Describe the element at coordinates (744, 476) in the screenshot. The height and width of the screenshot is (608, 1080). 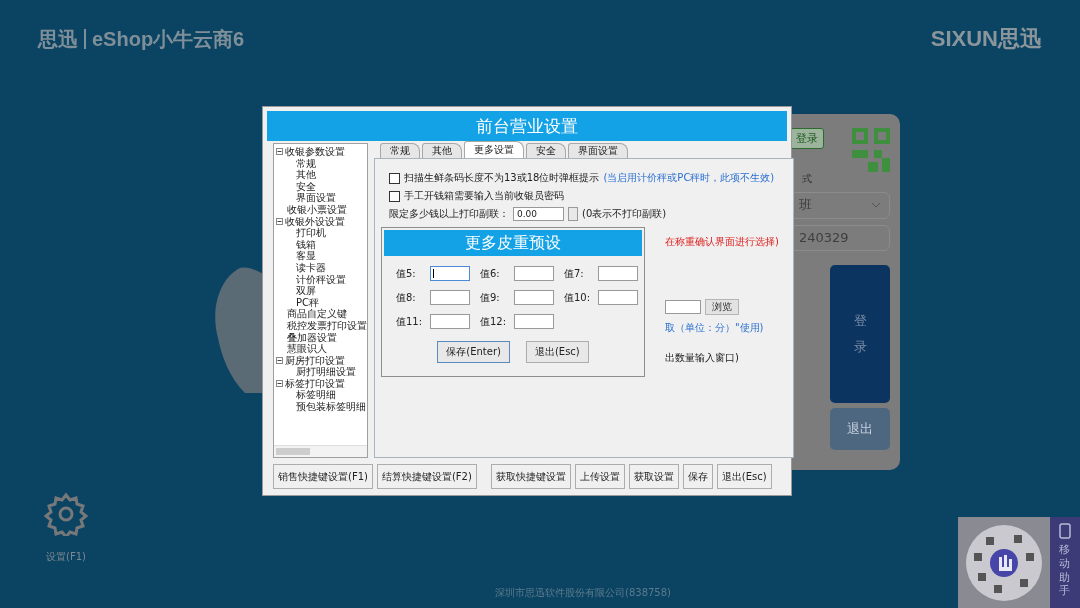
I see `dialog-button: 退出(Esc)` at that location.